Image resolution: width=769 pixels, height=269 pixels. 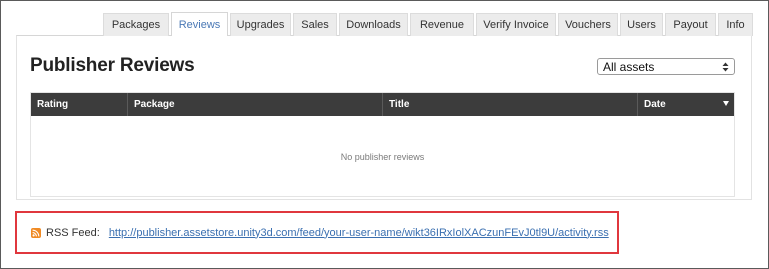 What do you see at coordinates (516, 24) in the screenshot?
I see `tab-verify-invoice: Verify Invoice` at bounding box center [516, 24].